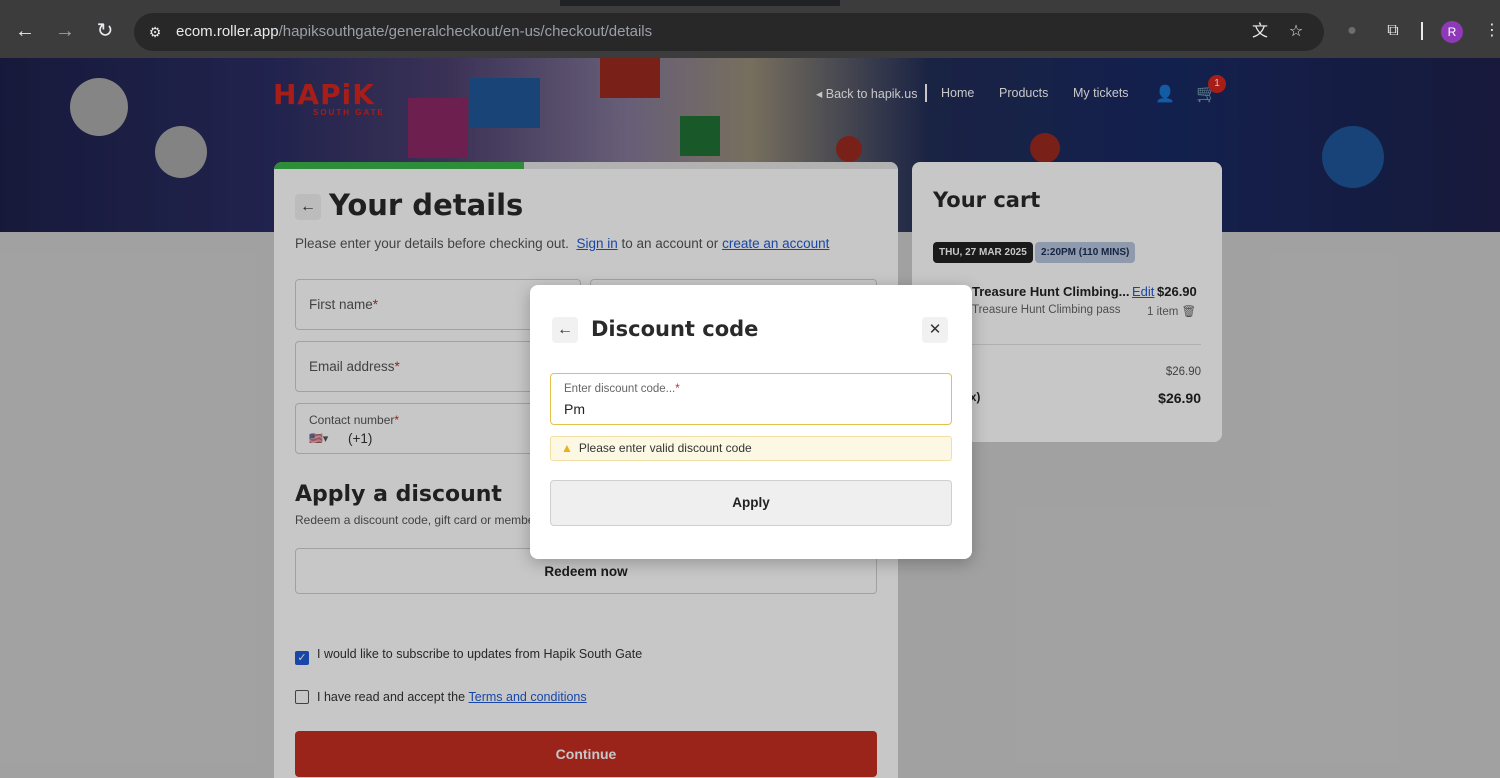  Describe the element at coordinates (280, 3) in the screenshot. I see `tab-active` at that location.